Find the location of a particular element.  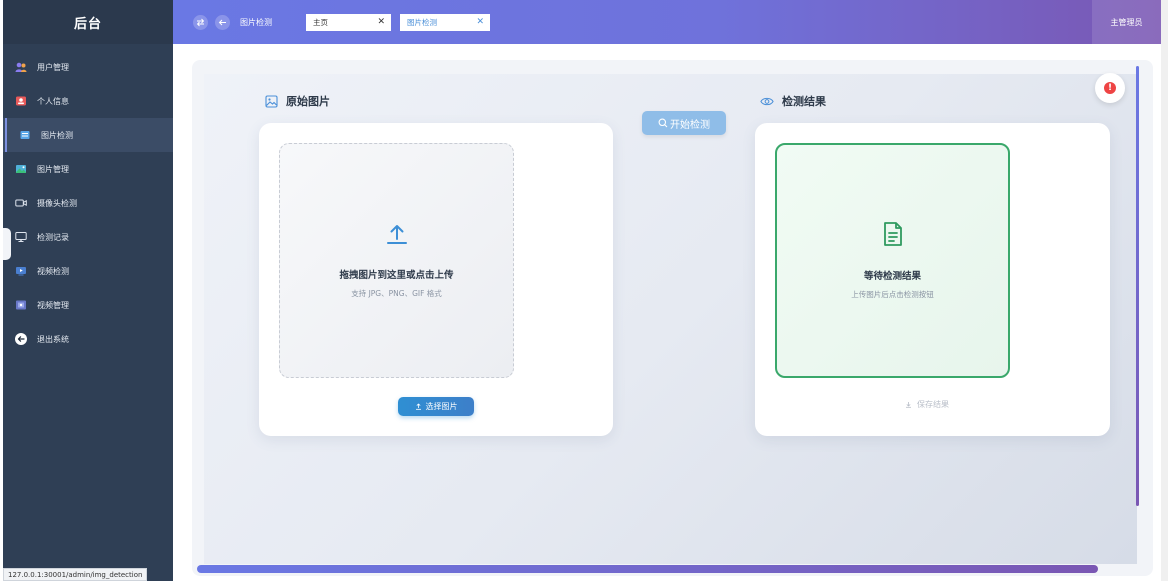

sidebar-item-label: 视频检测 is located at coordinates (53, 271).